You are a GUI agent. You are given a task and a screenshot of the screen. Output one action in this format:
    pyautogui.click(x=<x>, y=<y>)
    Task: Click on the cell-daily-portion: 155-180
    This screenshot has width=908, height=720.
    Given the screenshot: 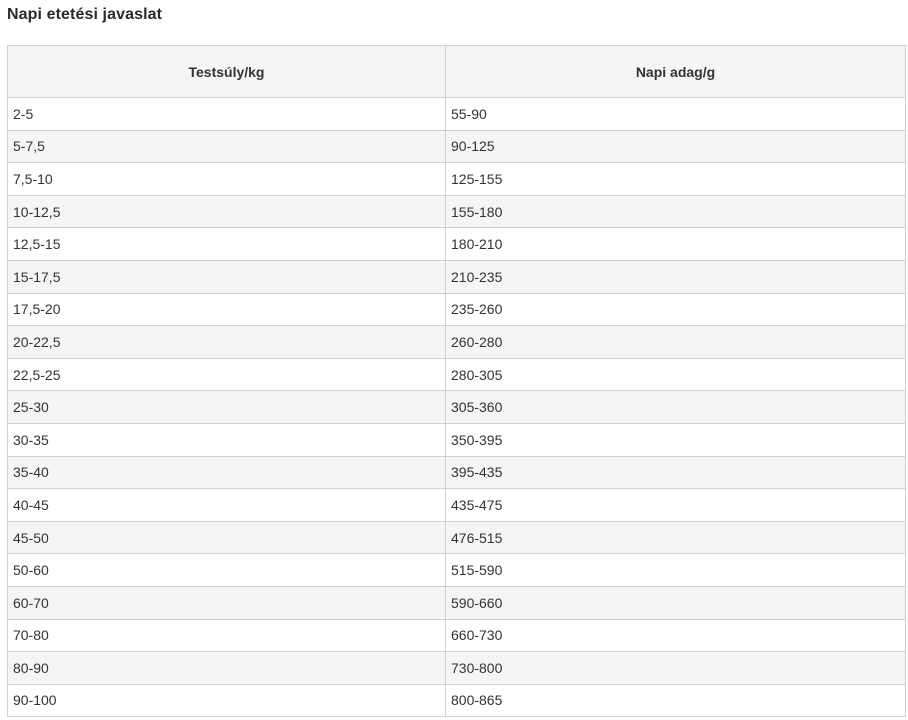 What is the action you would take?
    pyautogui.click(x=675, y=211)
    